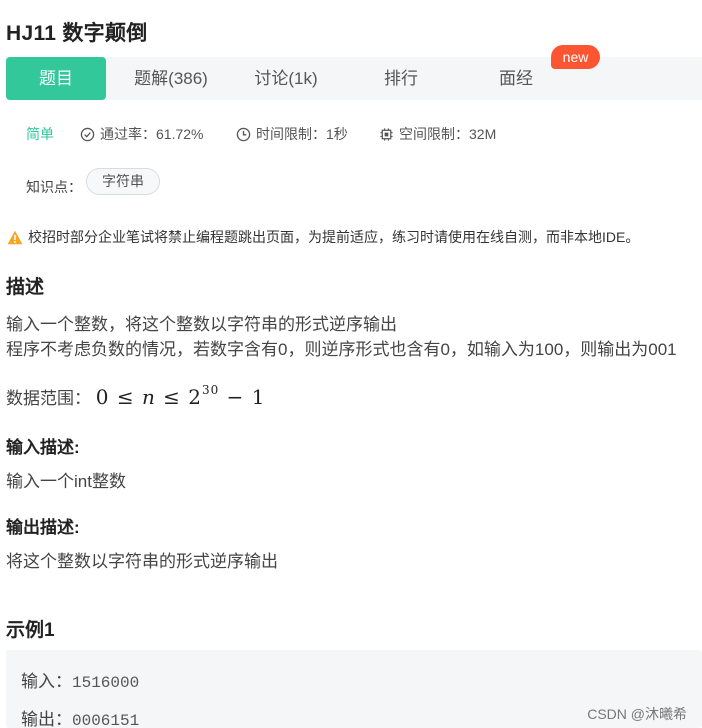 The height and width of the screenshot is (728, 702). What do you see at coordinates (201, 324) in the screenshot?
I see `description-line-1: 输入一个整数，将这个整数以字符串的形式逆序输出` at bounding box center [201, 324].